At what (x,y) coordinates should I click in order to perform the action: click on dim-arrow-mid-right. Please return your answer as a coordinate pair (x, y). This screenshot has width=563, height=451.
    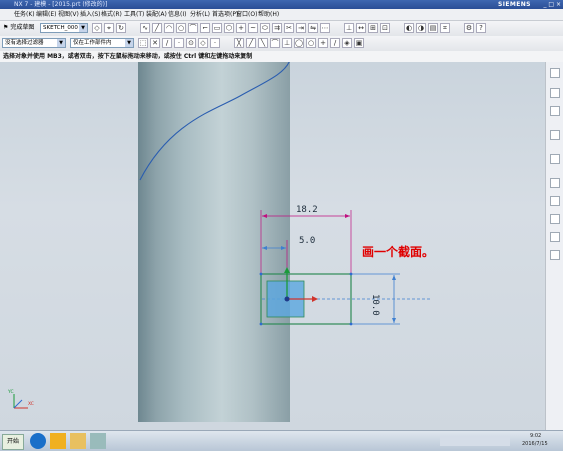
    Looking at the image, I should click on (283, 248).